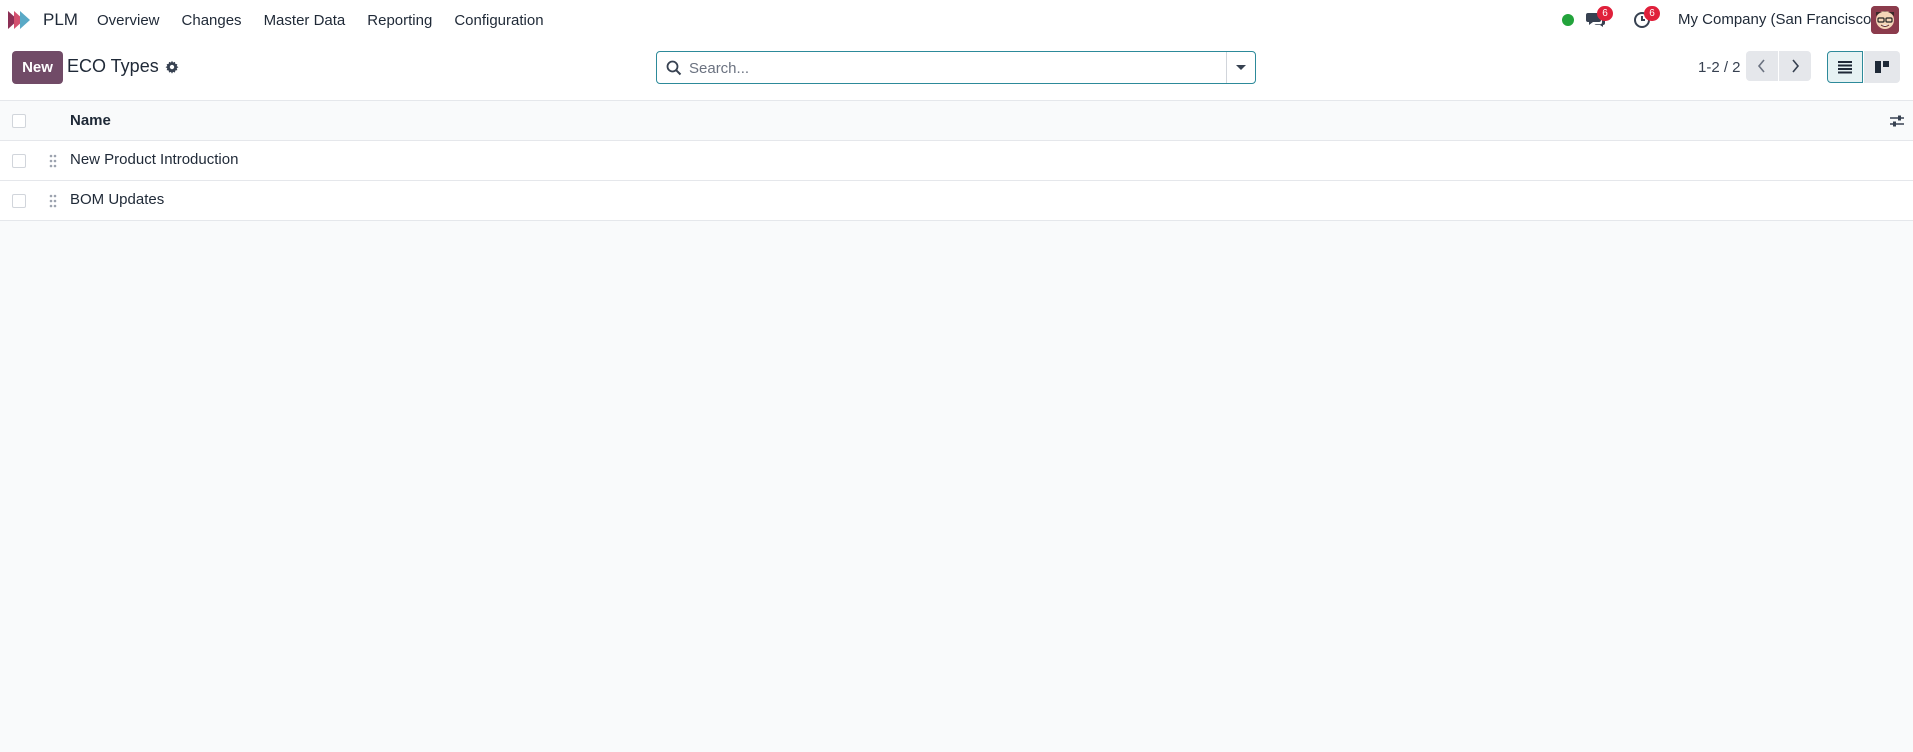 This screenshot has height=752, width=1913. I want to click on list-view-icon, so click(1845, 67).